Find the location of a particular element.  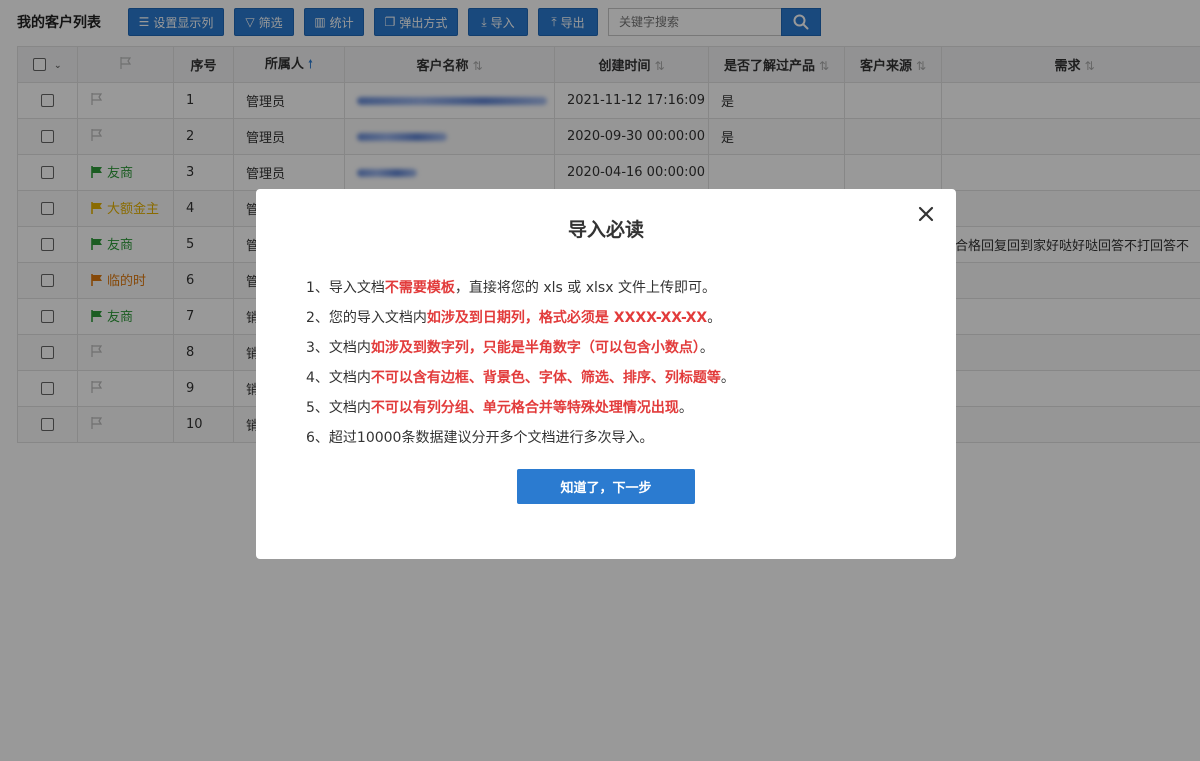

next-step-button: 知道了，下一步 is located at coordinates (606, 486).